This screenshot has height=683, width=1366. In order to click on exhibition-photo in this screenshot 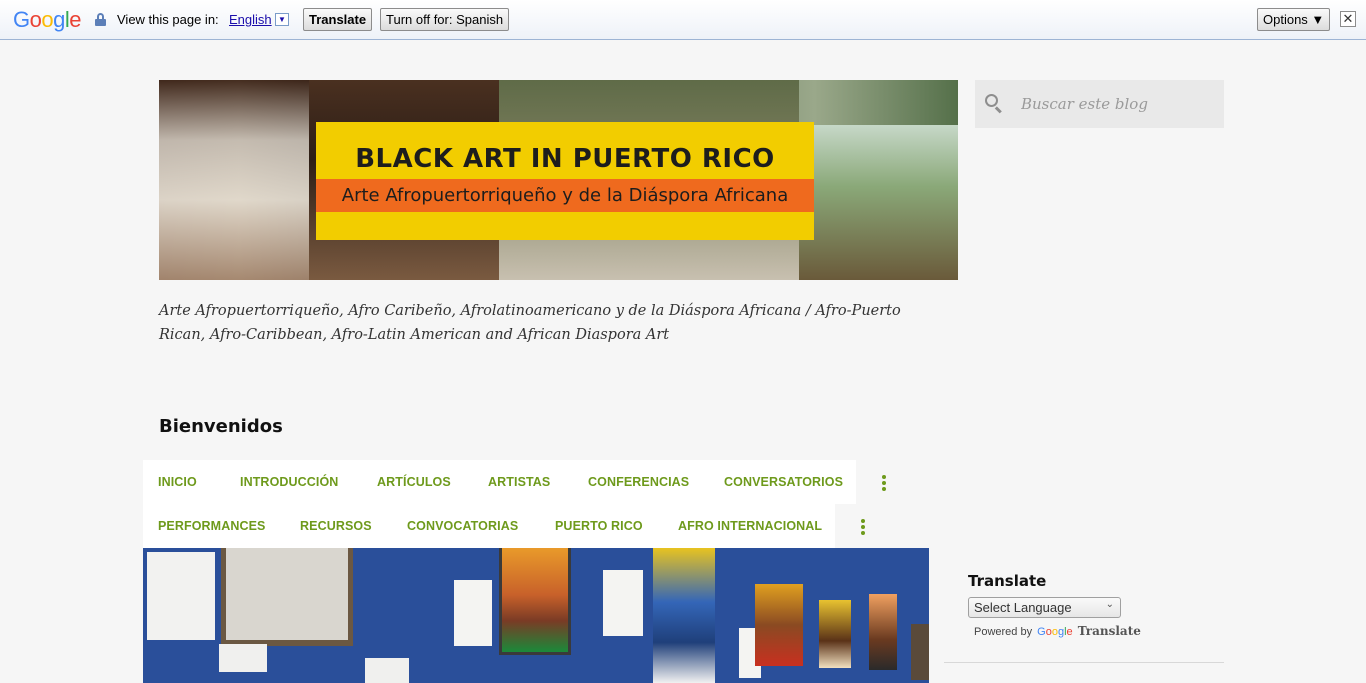, I will do `click(536, 615)`.